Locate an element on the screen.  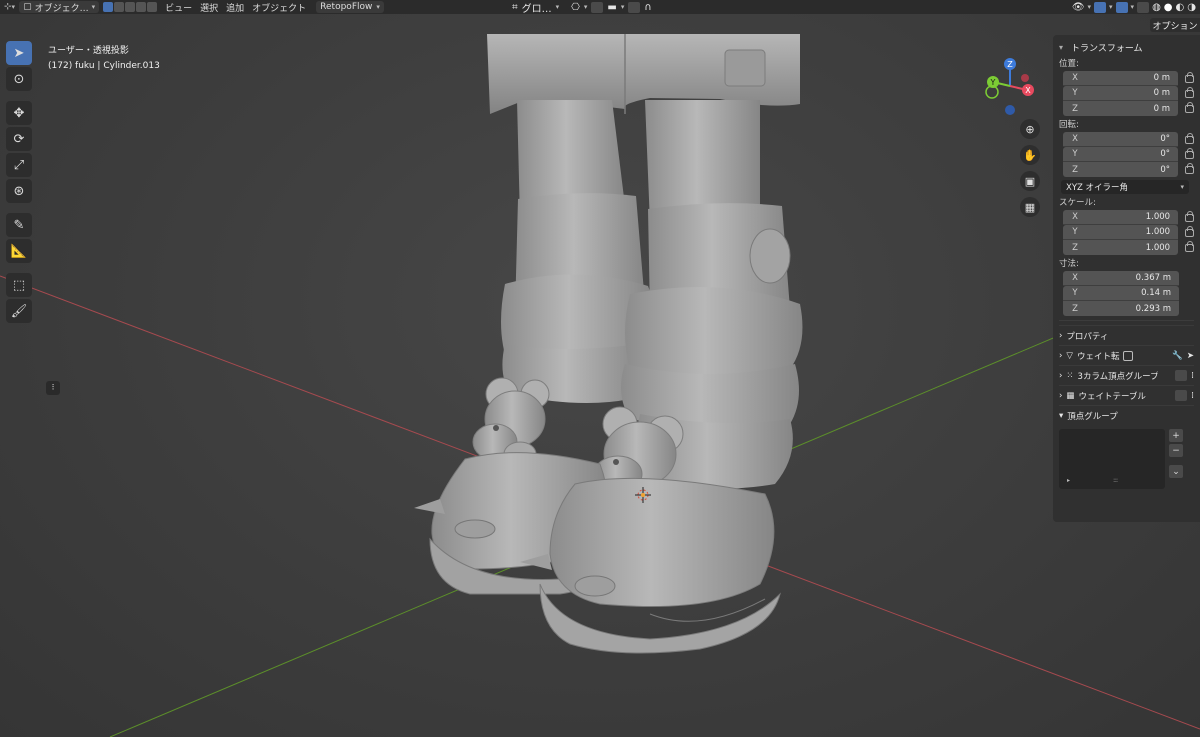
navigation-gizmo: Z X Y is located at coordinates (1010, 86).